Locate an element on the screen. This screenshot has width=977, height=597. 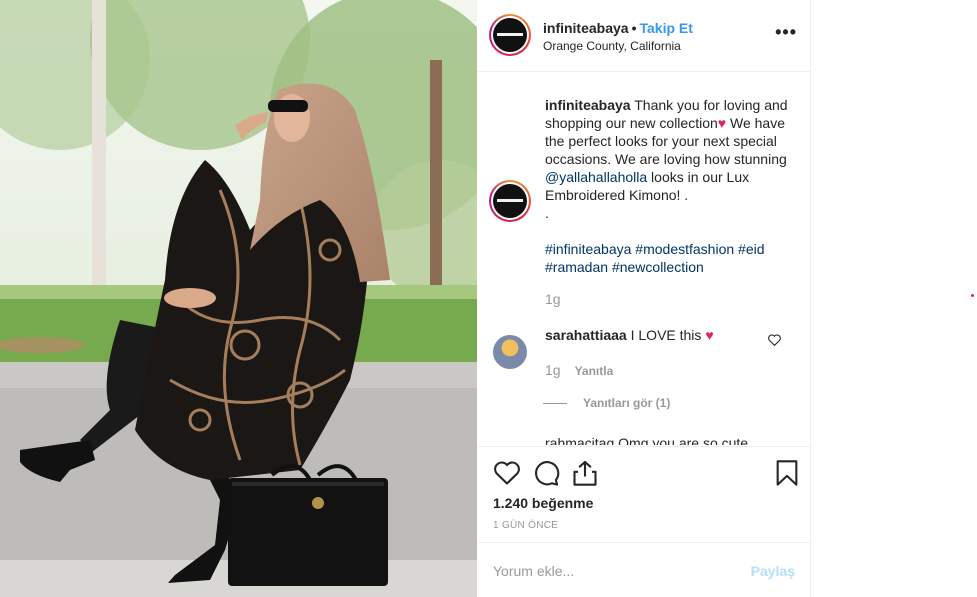
location-link: Orange County, California is located at coordinates (612, 46).